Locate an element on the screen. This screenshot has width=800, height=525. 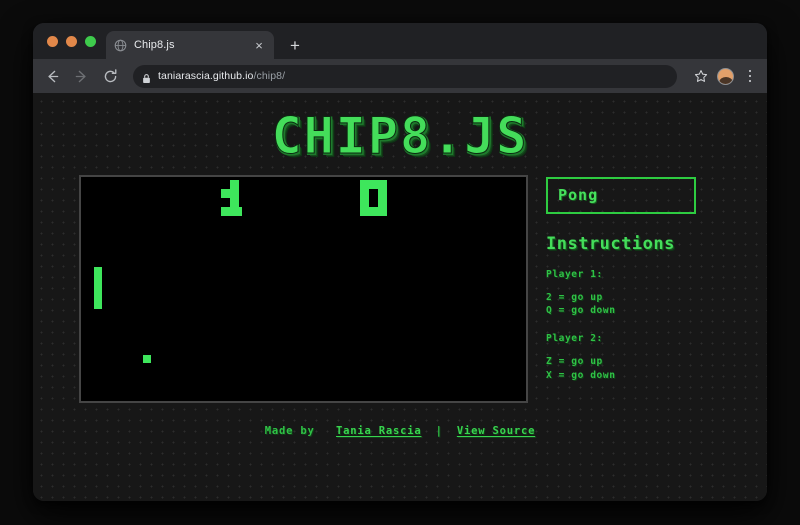
url-host: taniarascia.github.io is located at coordinates (206, 76).